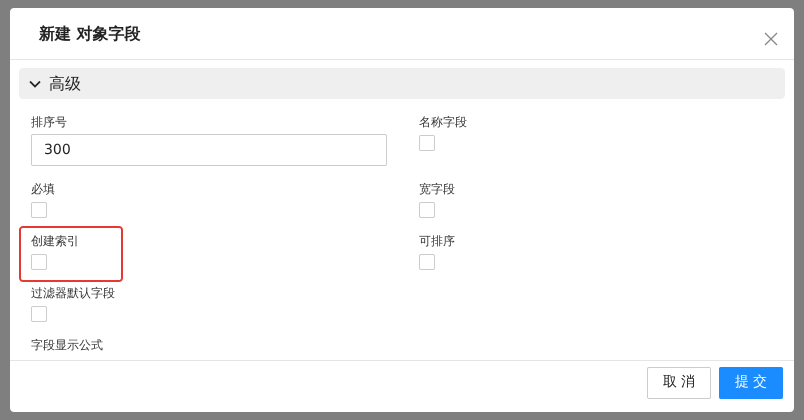 The width and height of the screenshot is (804, 420). Describe the element at coordinates (679, 382) in the screenshot. I see `cancel-button: 取 消` at that location.